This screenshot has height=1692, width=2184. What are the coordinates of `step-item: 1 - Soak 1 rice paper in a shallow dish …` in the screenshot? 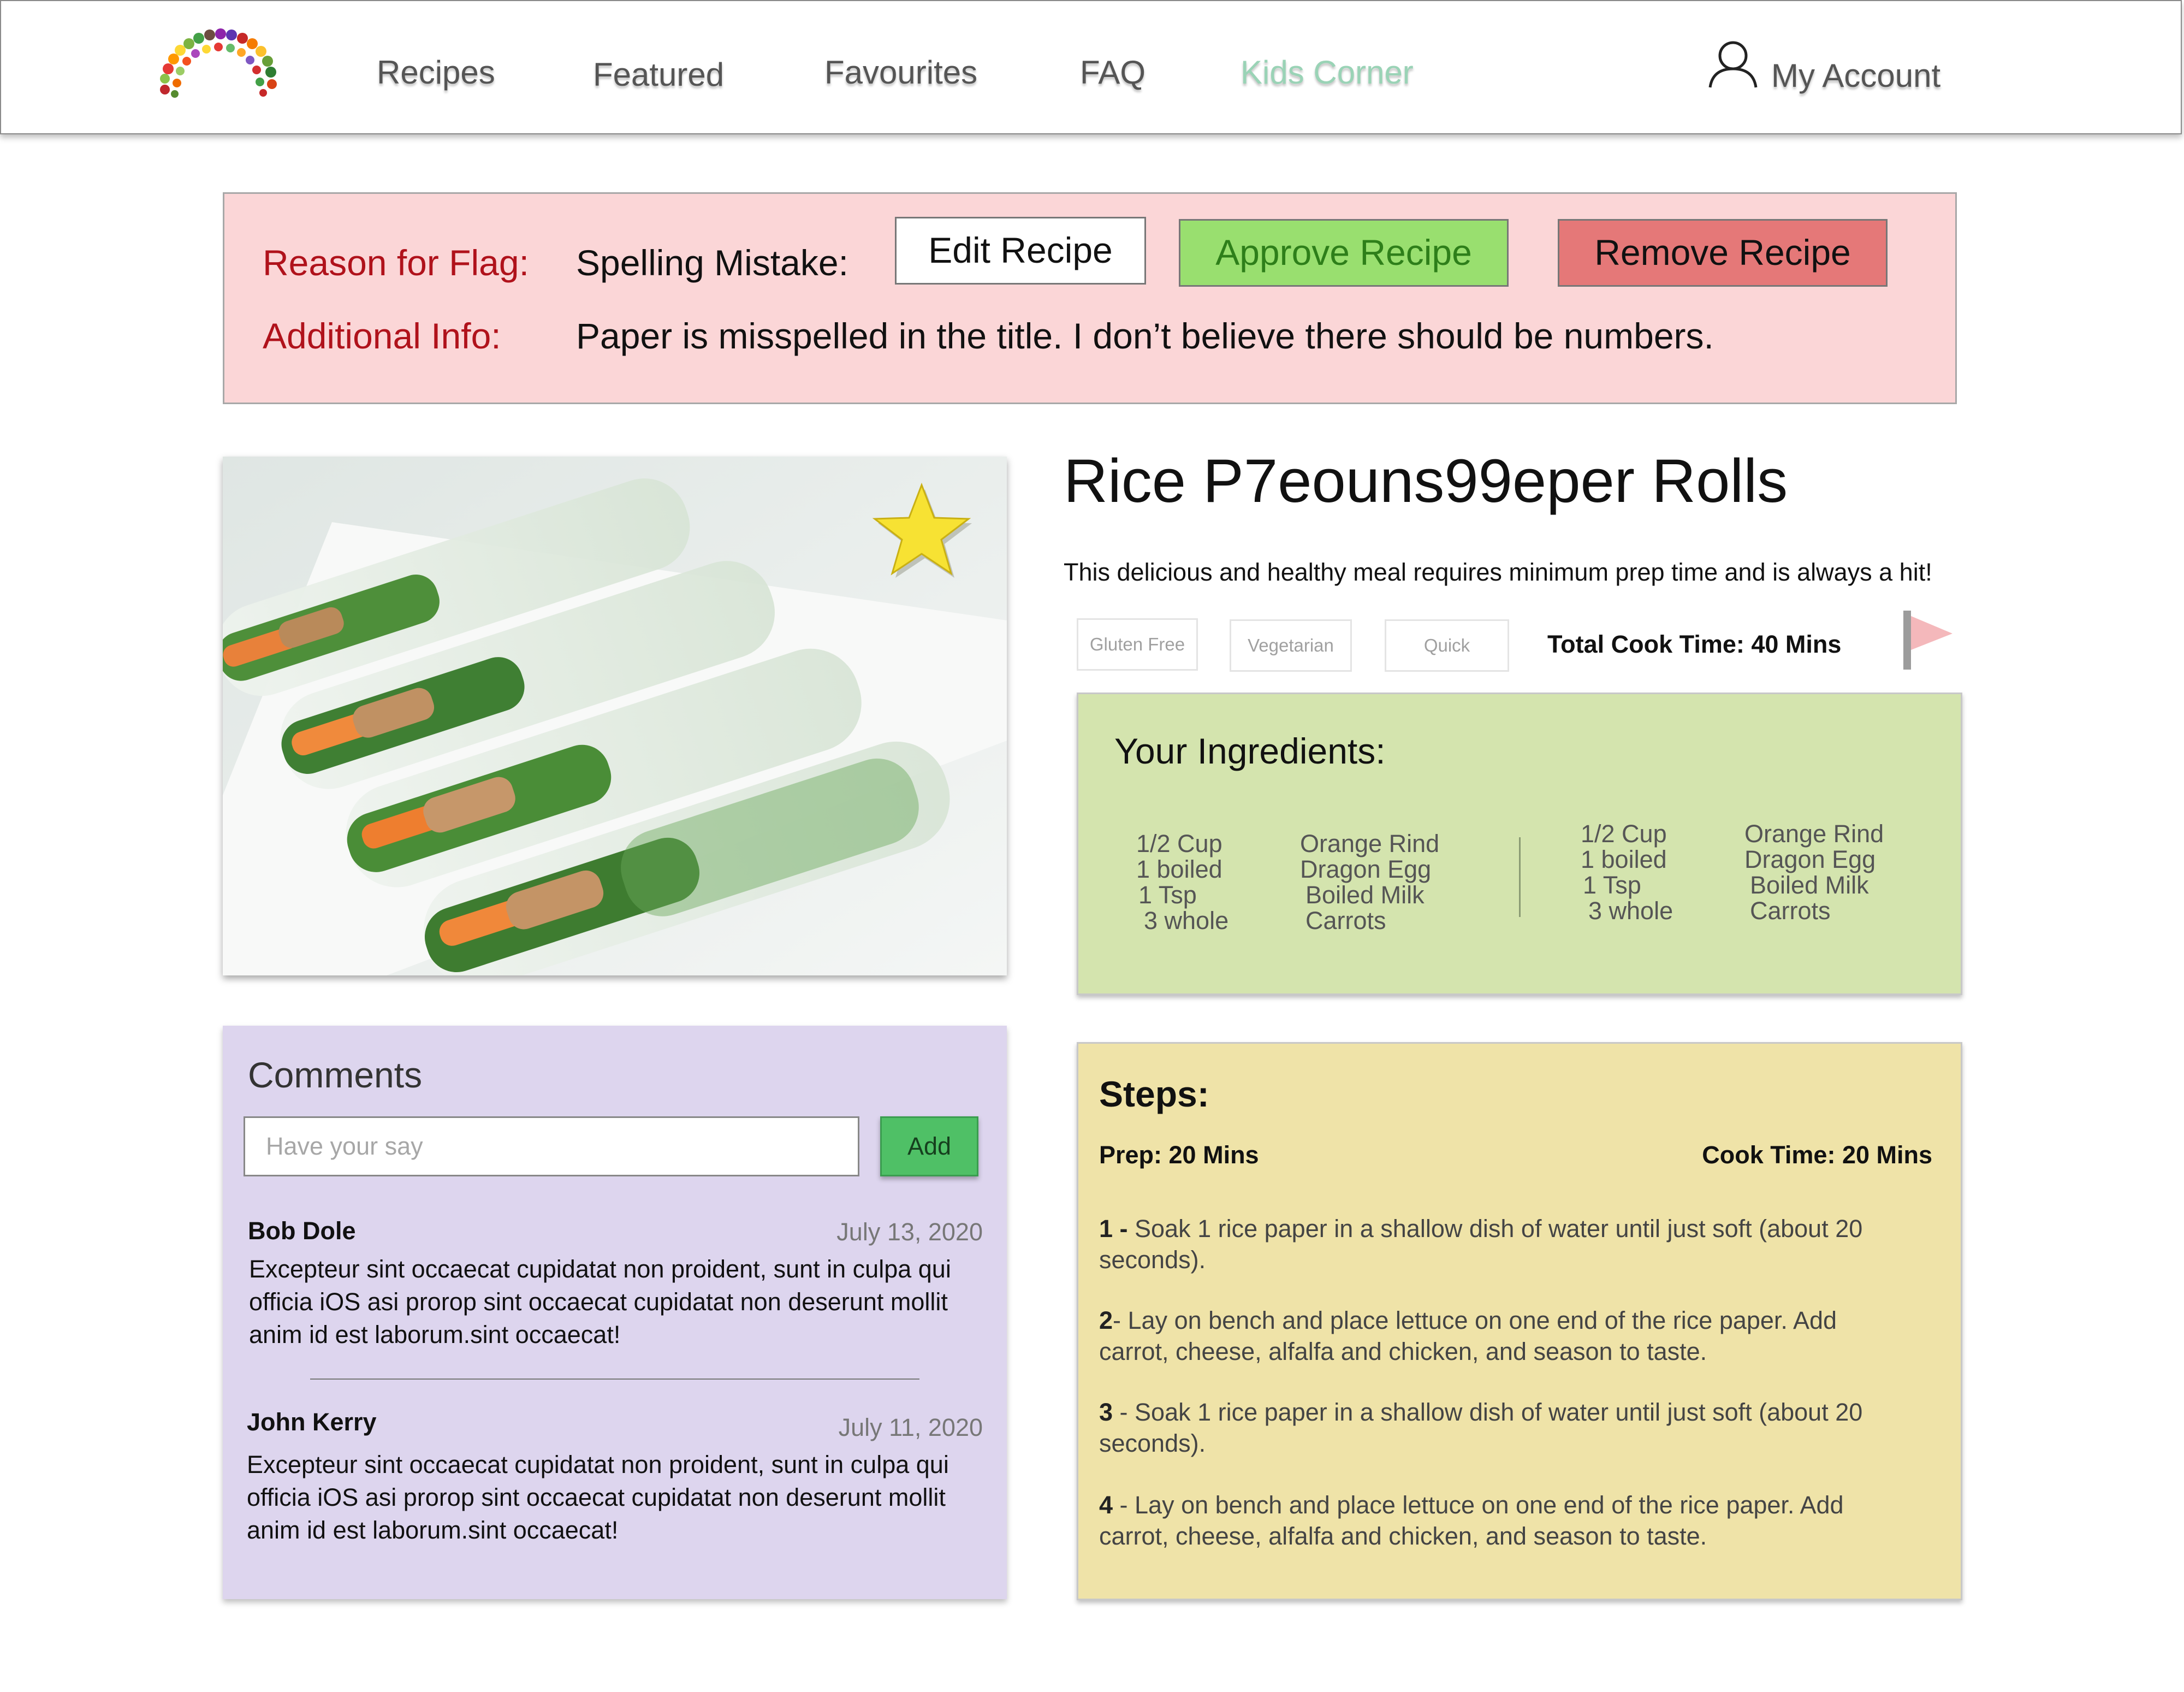 It's located at (1508, 1244).